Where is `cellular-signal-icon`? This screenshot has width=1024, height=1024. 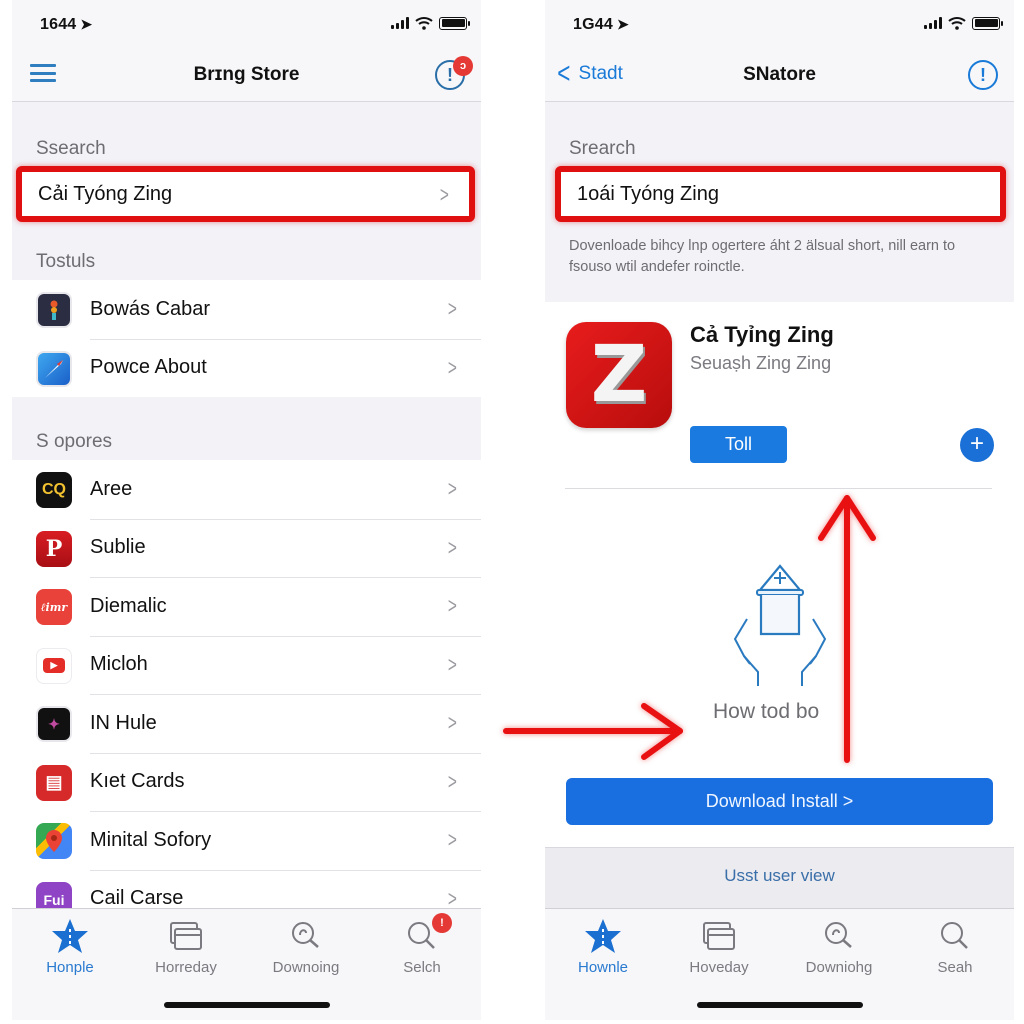
cellular-signal-icon is located at coordinates (933, 23).